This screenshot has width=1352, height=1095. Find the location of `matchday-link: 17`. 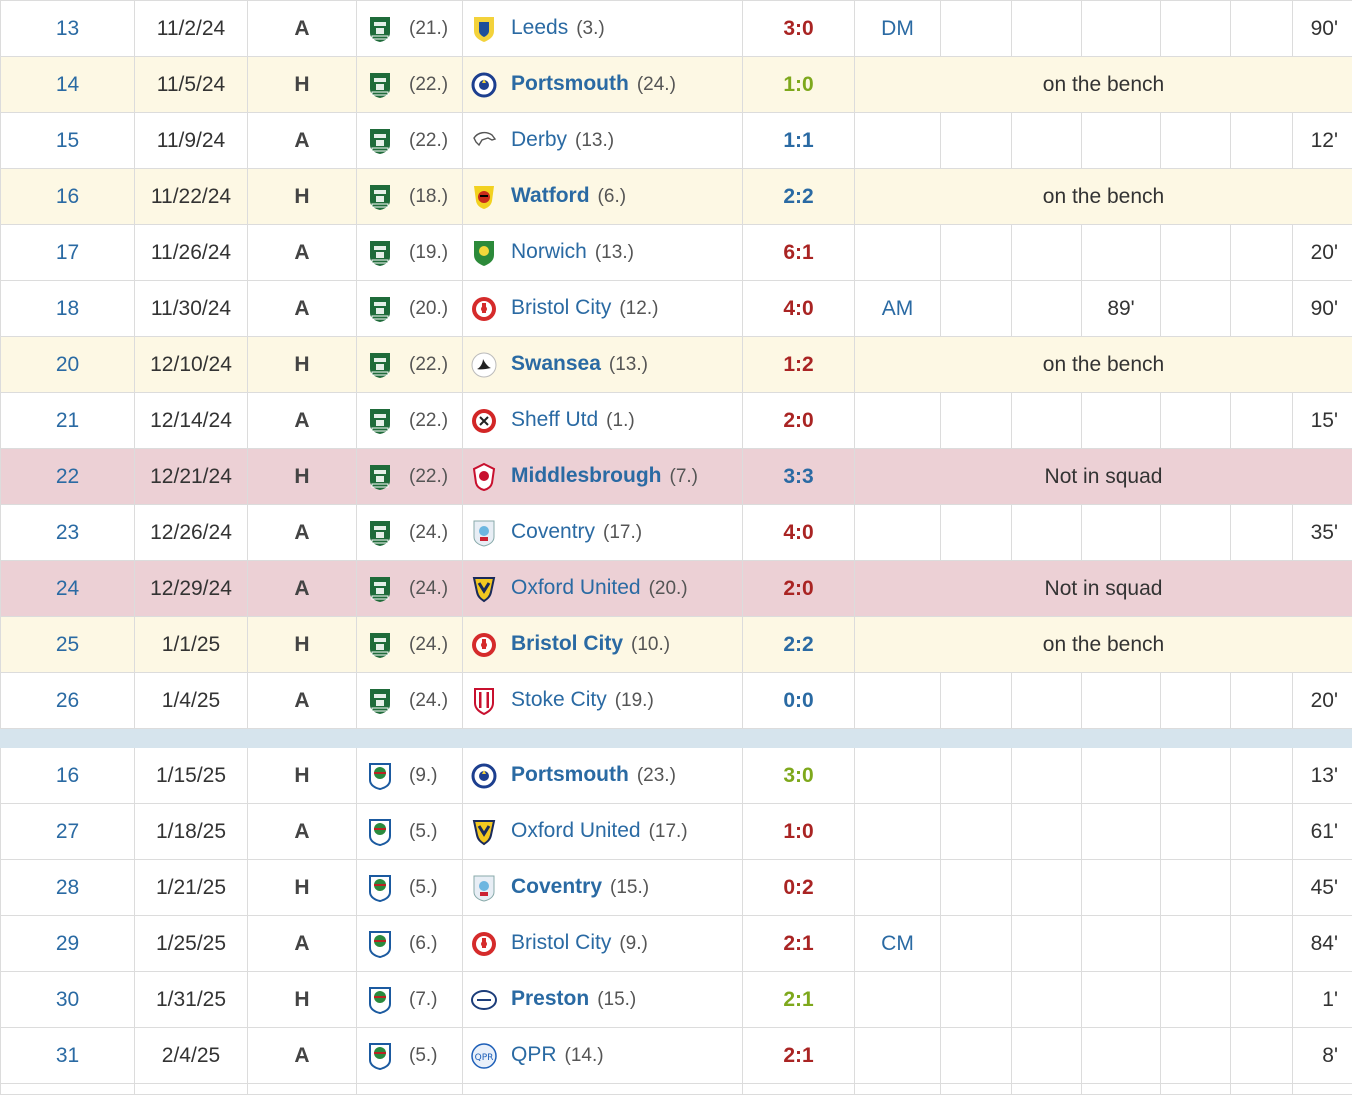

matchday-link: 17 is located at coordinates (68, 253).